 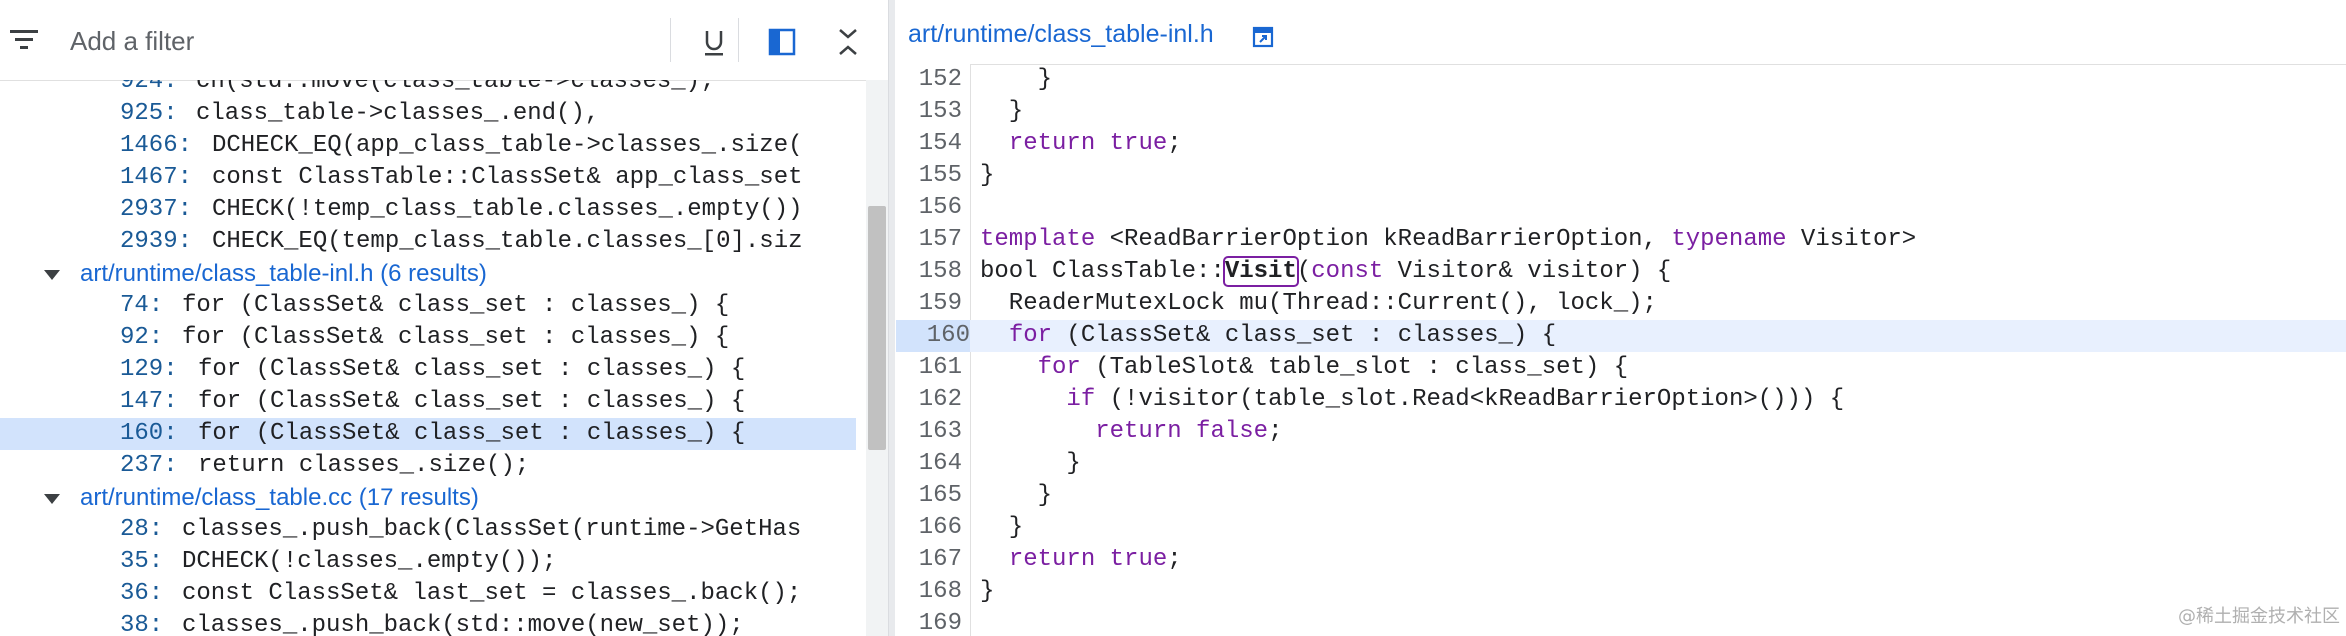 What do you see at coordinates (891, 318) in the screenshot?
I see `pane-splitter` at bounding box center [891, 318].